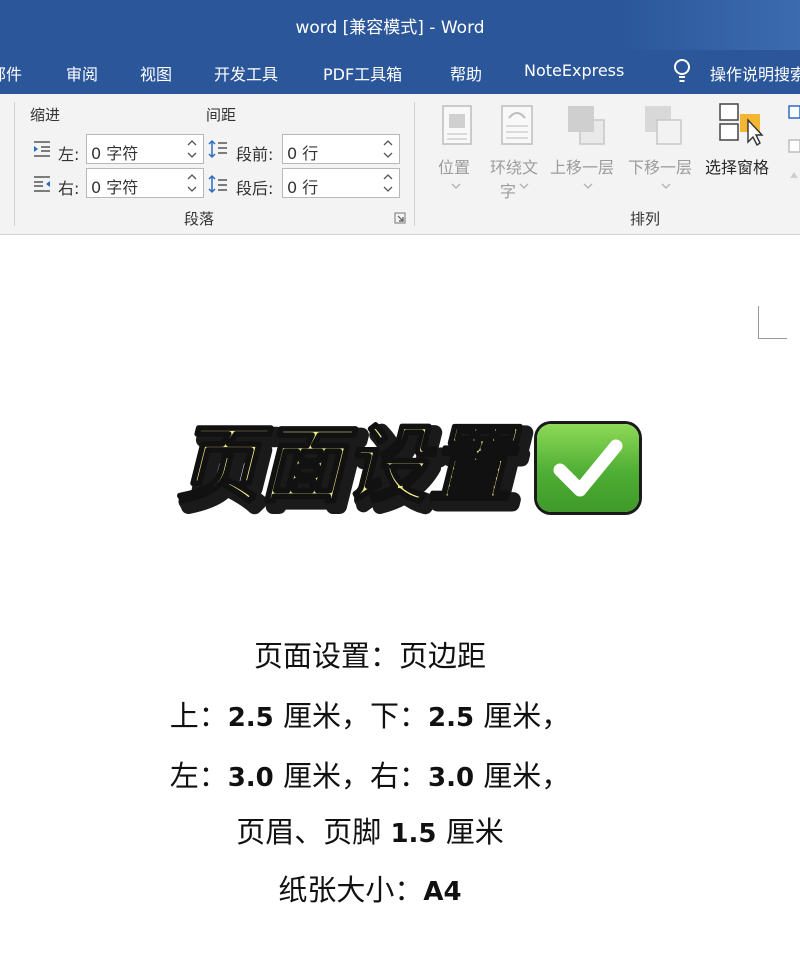 The height and width of the screenshot is (966, 800). Describe the element at coordinates (517, 125) in the screenshot. I see `wrap-text-icon` at that location.